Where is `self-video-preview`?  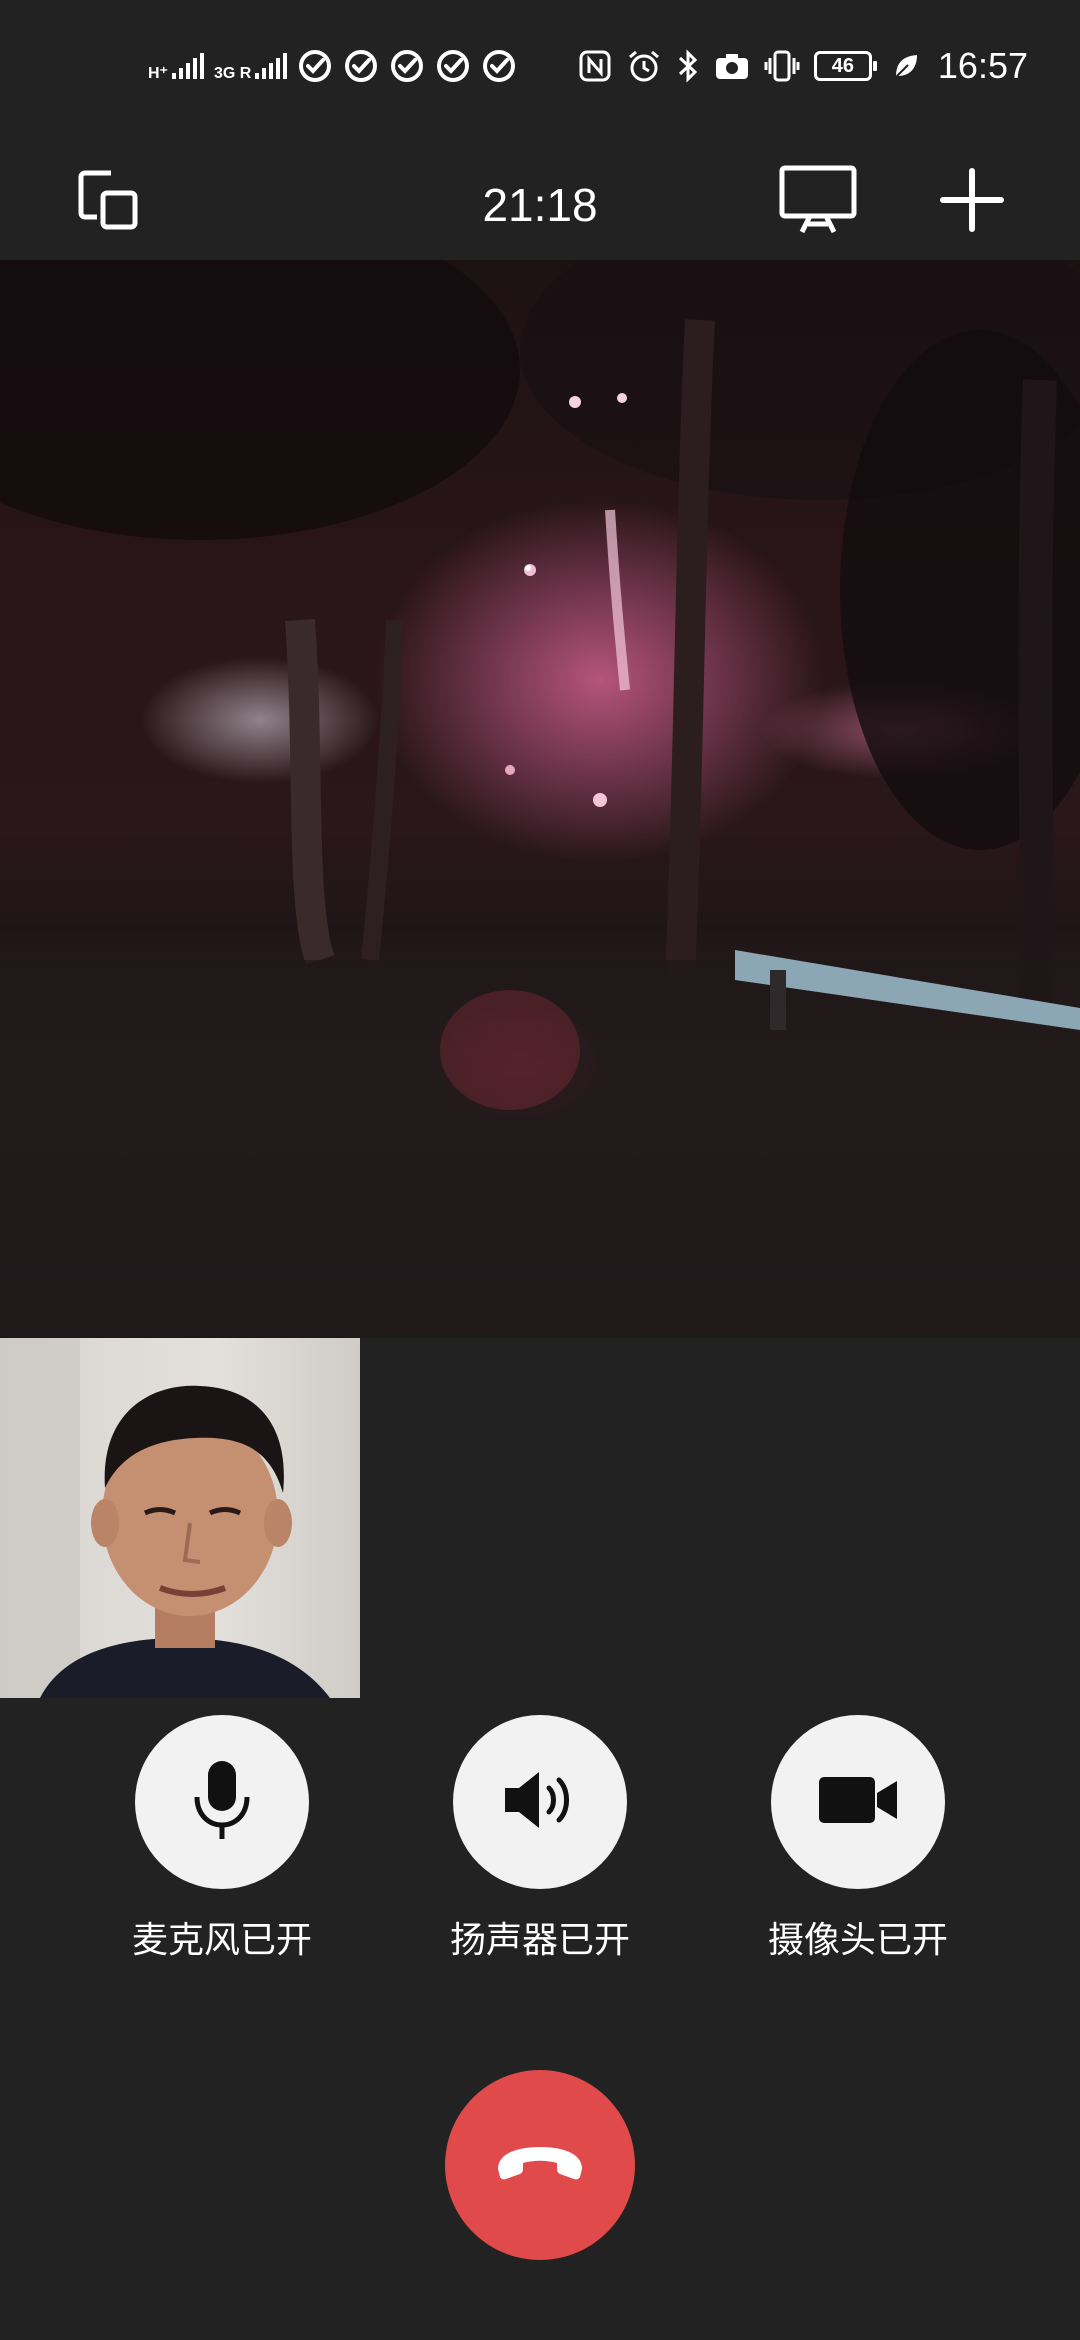
self-video-preview is located at coordinates (180, 1518).